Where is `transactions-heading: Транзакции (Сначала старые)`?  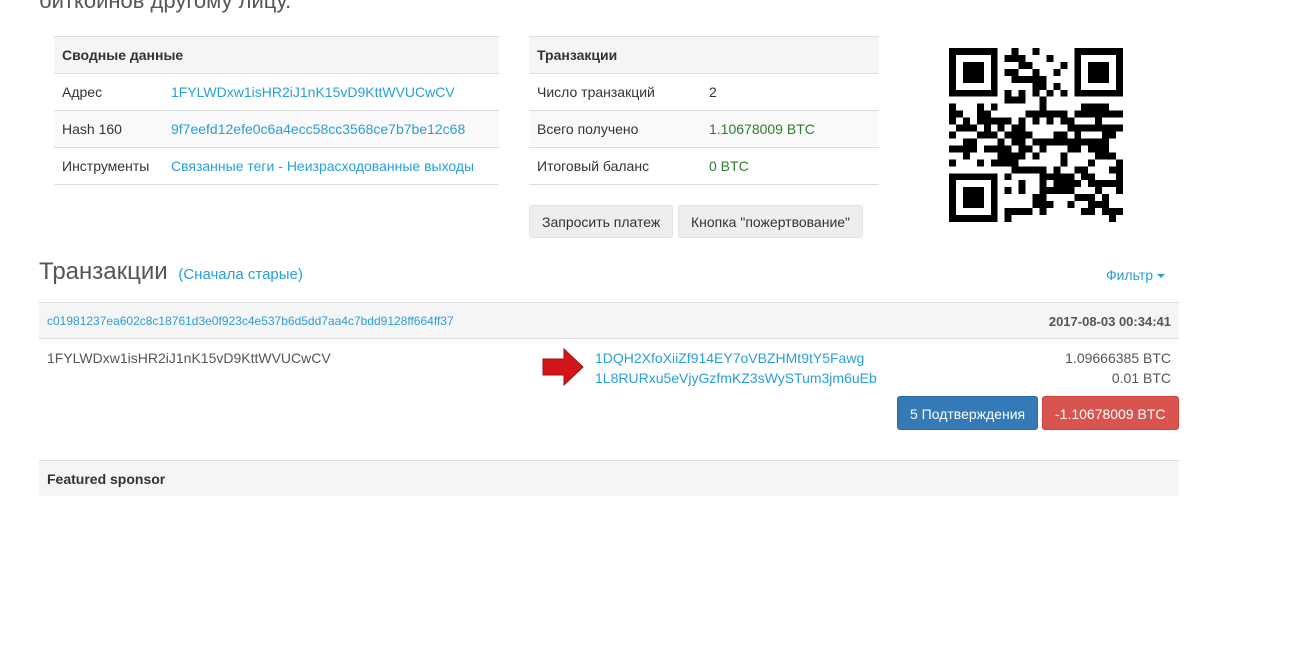
transactions-heading: Транзакции (Сначала старые) is located at coordinates (171, 272).